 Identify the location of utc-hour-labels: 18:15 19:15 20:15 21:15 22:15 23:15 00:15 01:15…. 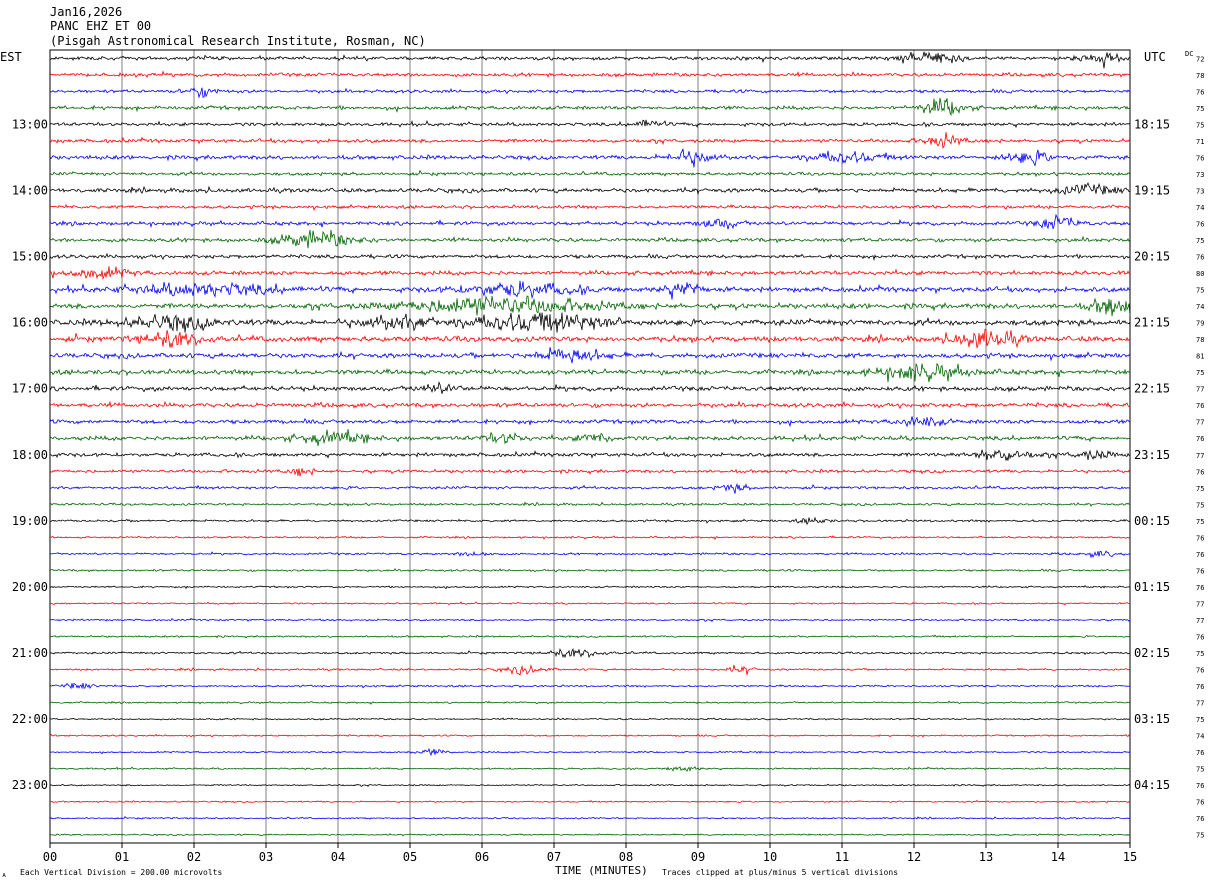
(1152, 454).